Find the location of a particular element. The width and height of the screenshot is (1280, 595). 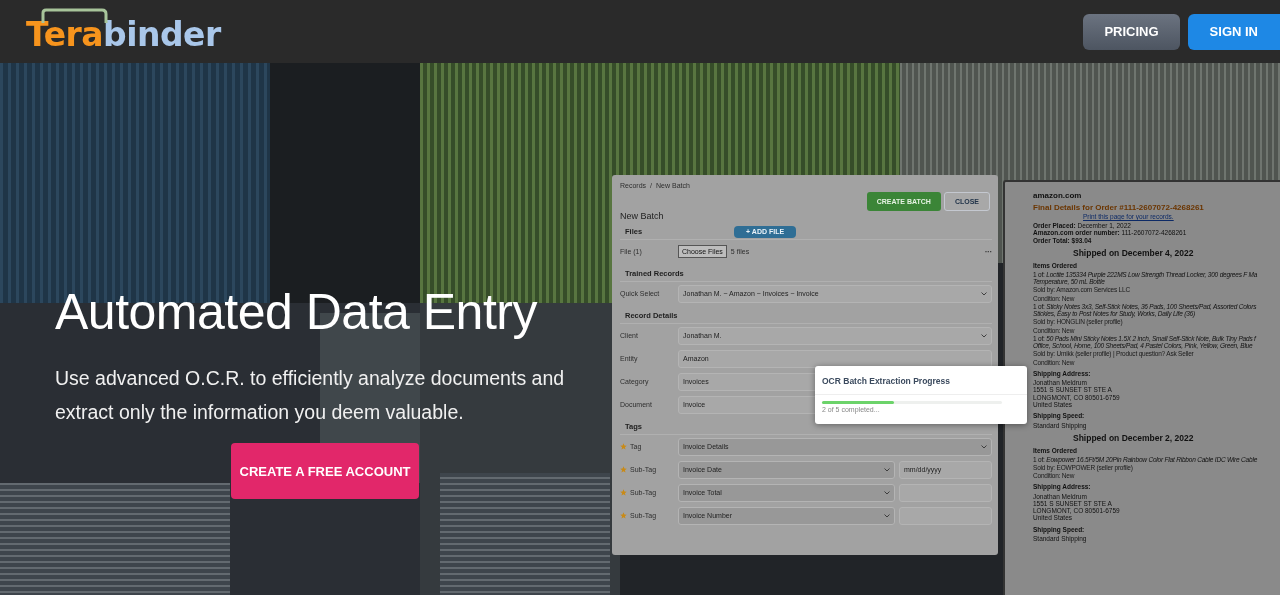

invoice-text: Shipped on December 2, 2022 is located at coordinates (1134, 438).